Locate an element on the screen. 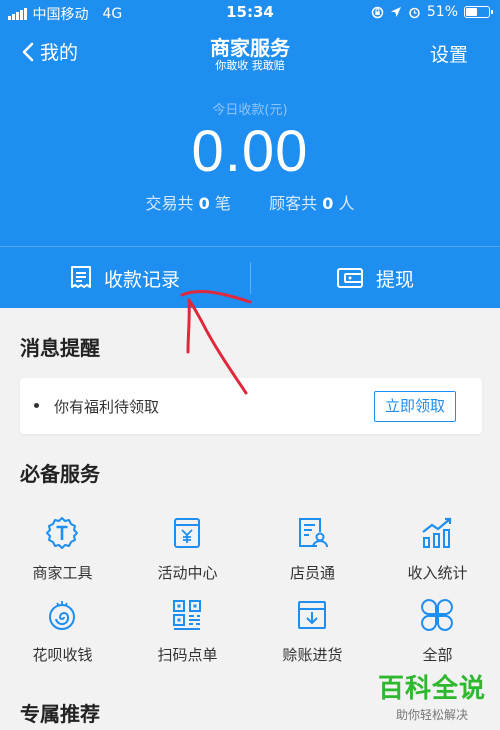  watermark-title: 百科全说 is located at coordinates (431, 689).